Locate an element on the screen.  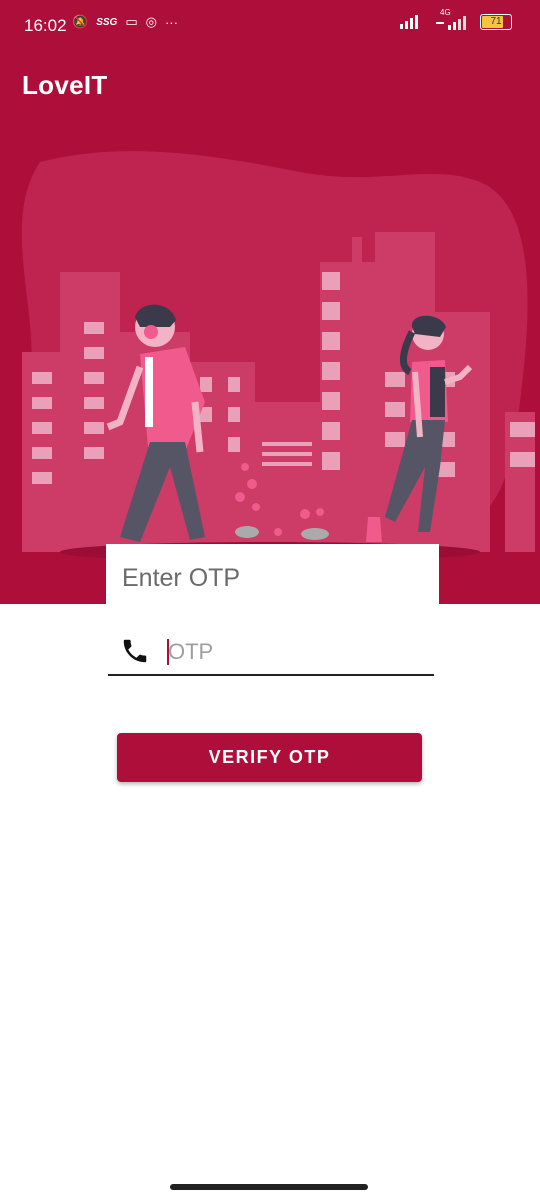
wifi-icon is located at coordinates (451, 23).